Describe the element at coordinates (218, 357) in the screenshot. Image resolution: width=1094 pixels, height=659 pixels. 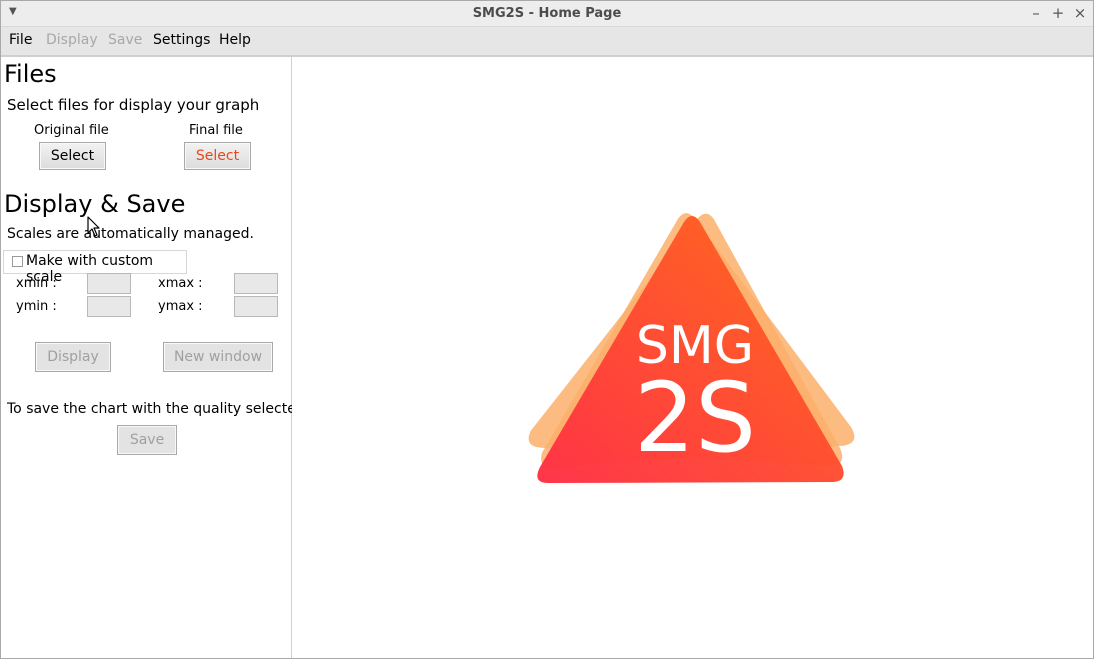
I see `new-window-button: New window` at that location.